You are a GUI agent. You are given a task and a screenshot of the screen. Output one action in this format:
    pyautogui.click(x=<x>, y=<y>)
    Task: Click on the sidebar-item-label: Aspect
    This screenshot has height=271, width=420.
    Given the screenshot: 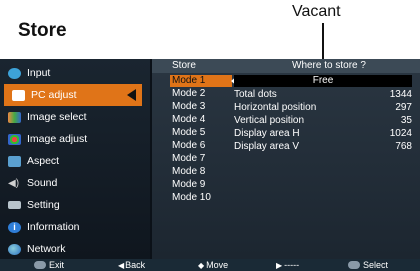 What is the action you would take?
    pyautogui.click(x=43, y=161)
    